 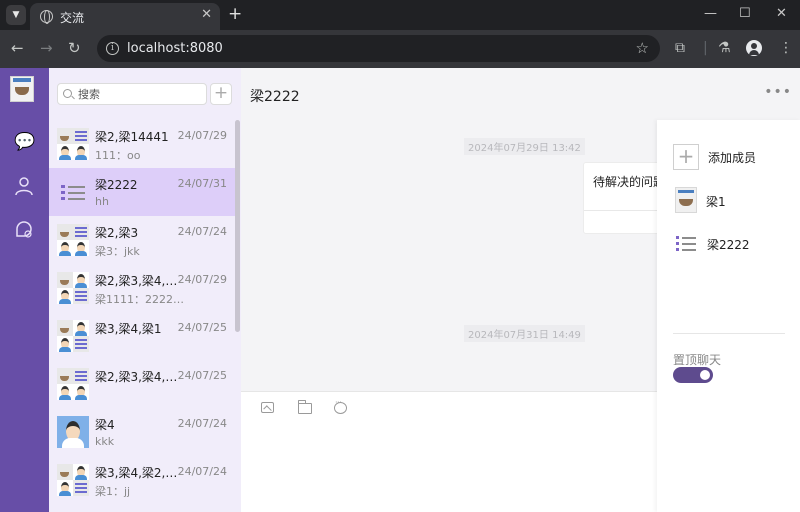 What do you see at coordinates (138, 473) in the screenshot?
I see `chat-name: 梁3,梁4,梁2,梁1` at bounding box center [138, 473].